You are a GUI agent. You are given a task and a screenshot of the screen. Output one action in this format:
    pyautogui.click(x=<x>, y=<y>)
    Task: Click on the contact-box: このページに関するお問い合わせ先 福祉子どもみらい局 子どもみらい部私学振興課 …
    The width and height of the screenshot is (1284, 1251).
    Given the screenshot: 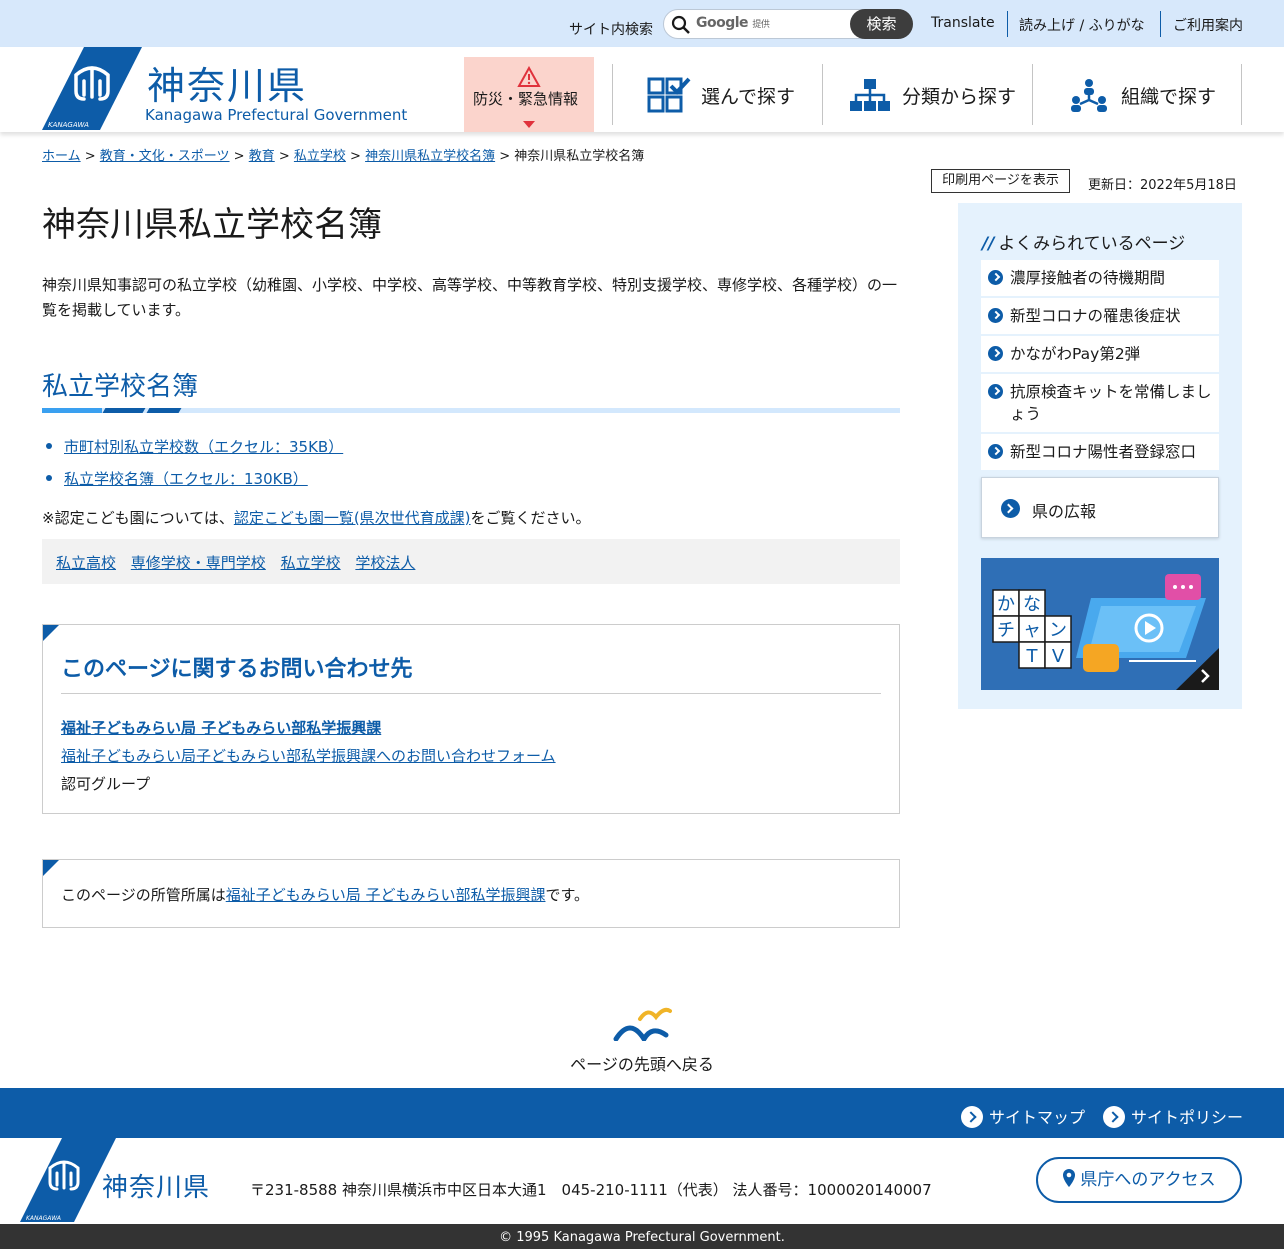 What is the action you would take?
    pyautogui.click(x=471, y=719)
    